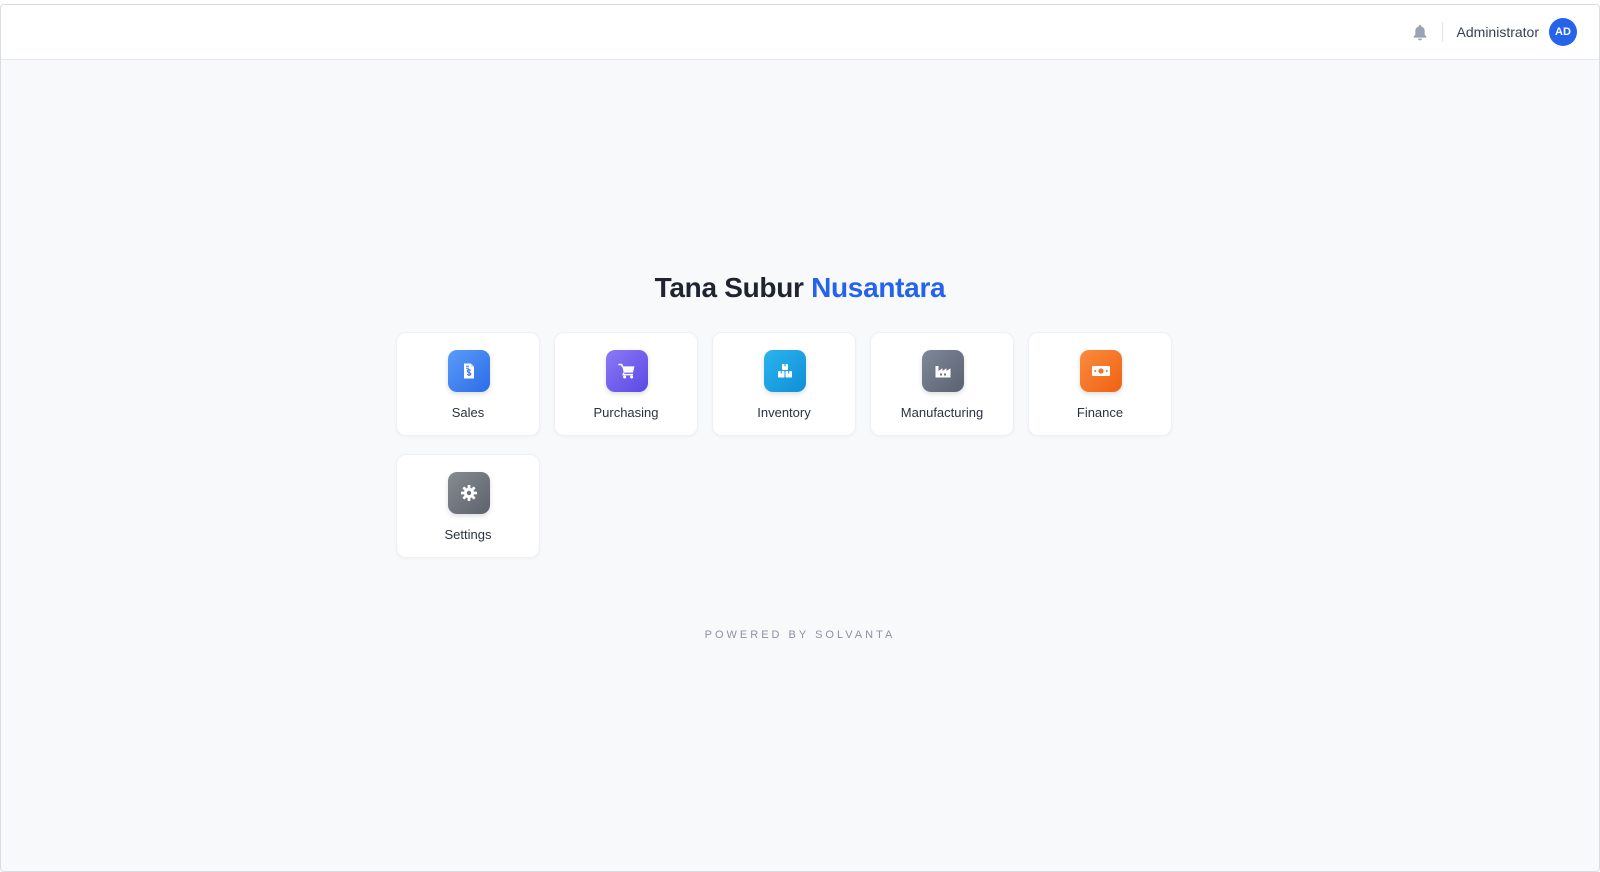 This screenshot has height=872, width=1600. What do you see at coordinates (469, 493) in the screenshot?
I see `gear-icon` at bounding box center [469, 493].